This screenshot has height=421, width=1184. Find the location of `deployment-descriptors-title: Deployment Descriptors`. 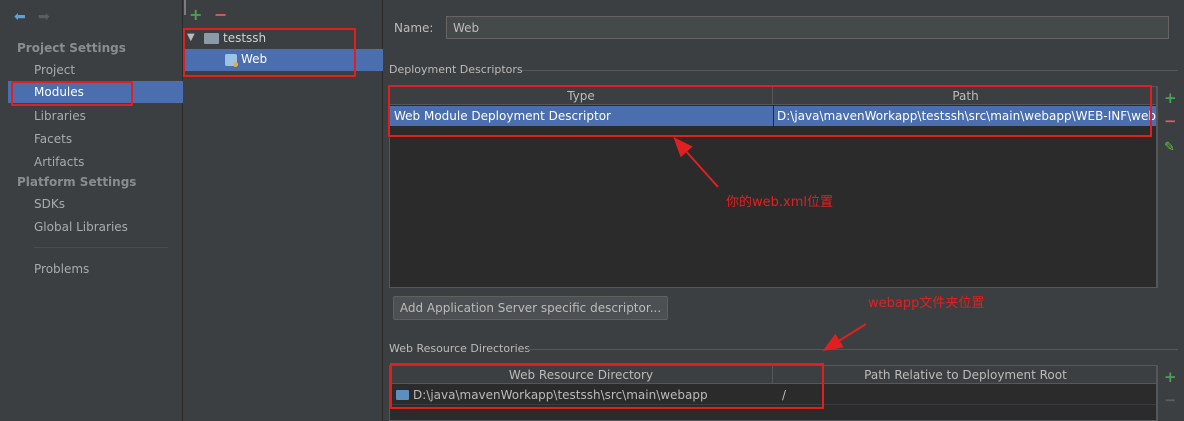

deployment-descriptors-title: Deployment Descriptors is located at coordinates (456, 69).